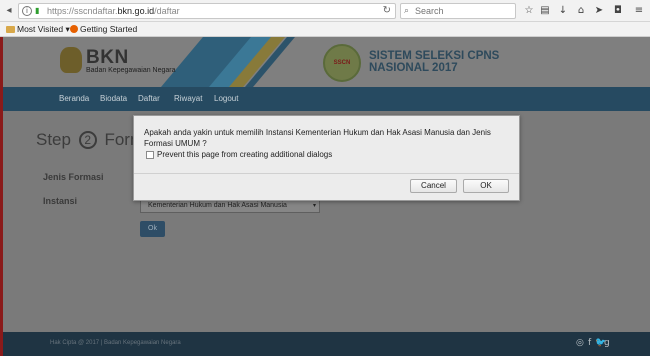  Describe the element at coordinates (131, 70) in the screenshot. I see `bkn-subtitle: Badan Kepegawaian Negara` at that location.